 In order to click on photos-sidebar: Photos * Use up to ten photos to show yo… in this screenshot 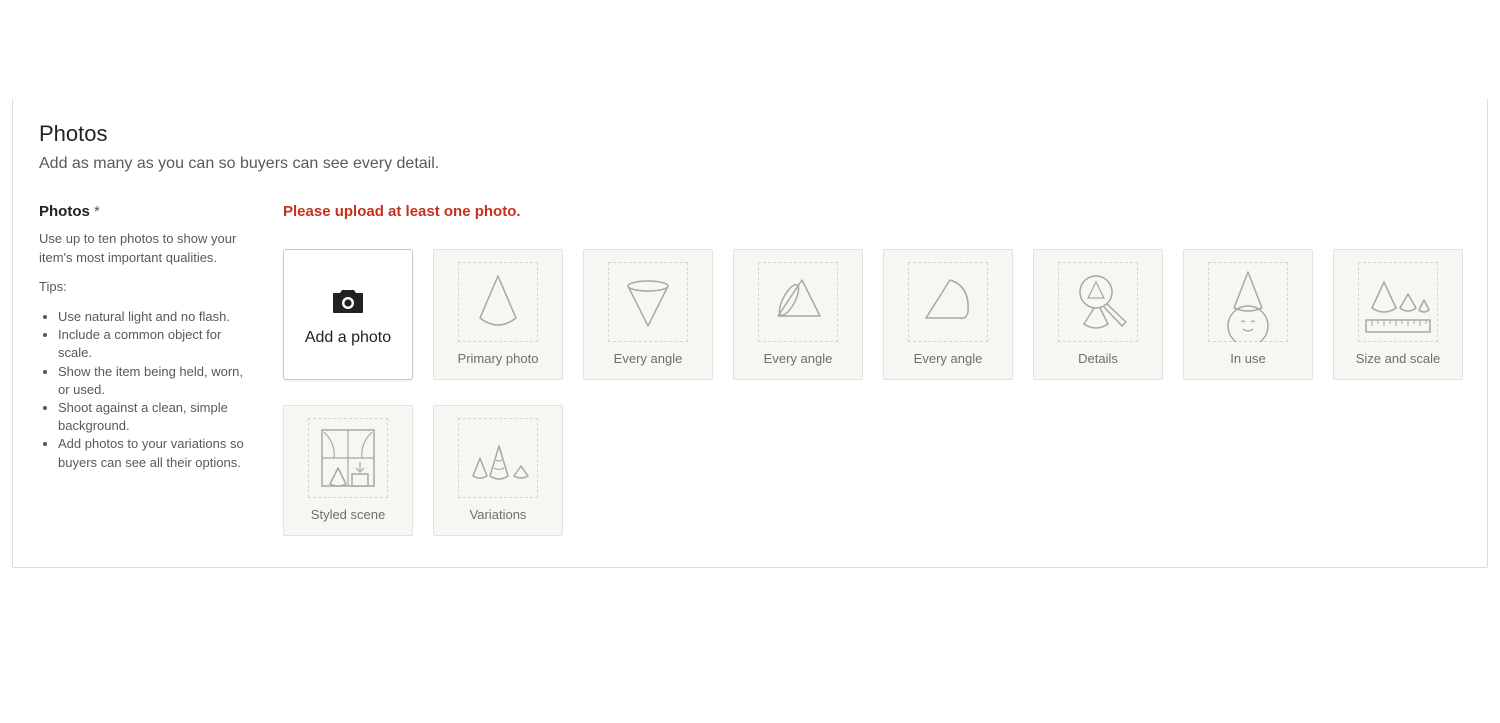, I will do `click(144, 337)`.